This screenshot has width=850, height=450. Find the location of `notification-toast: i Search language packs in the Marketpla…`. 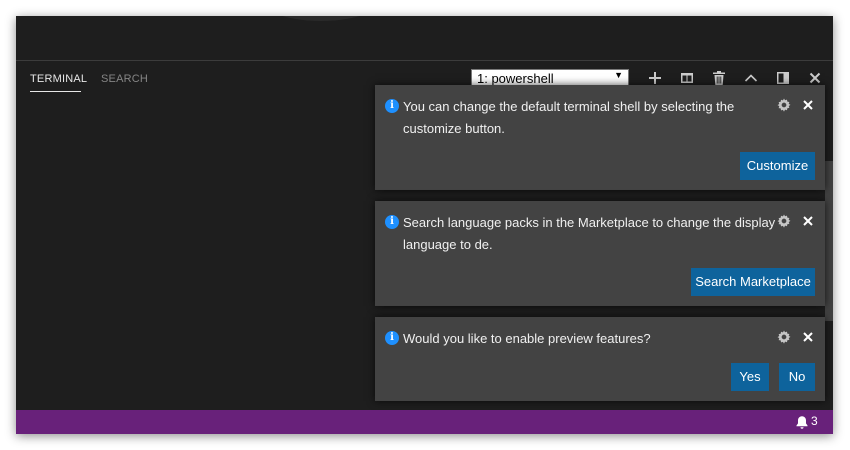

notification-toast: i Search language packs in the Marketpla… is located at coordinates (600, 253).